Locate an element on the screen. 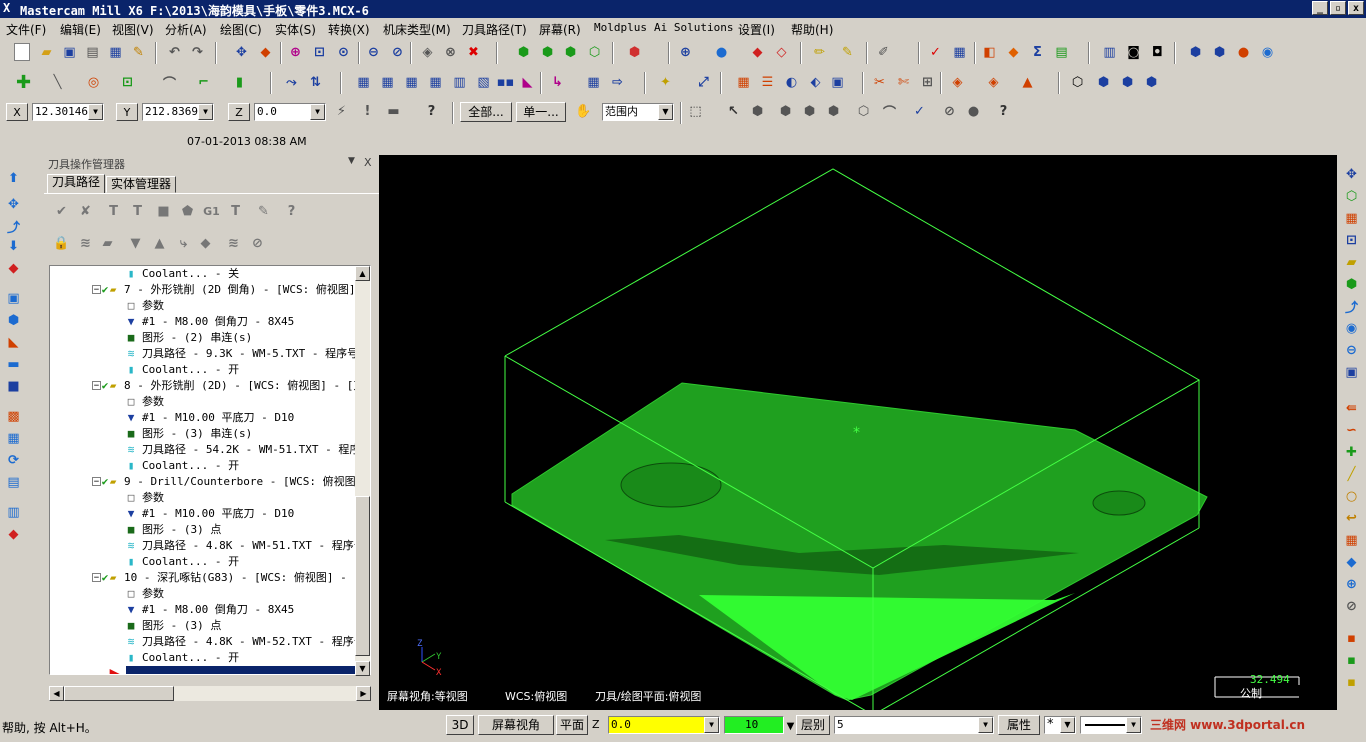  r-solid-icon: ◆ is located at coordinates (1351, 562).